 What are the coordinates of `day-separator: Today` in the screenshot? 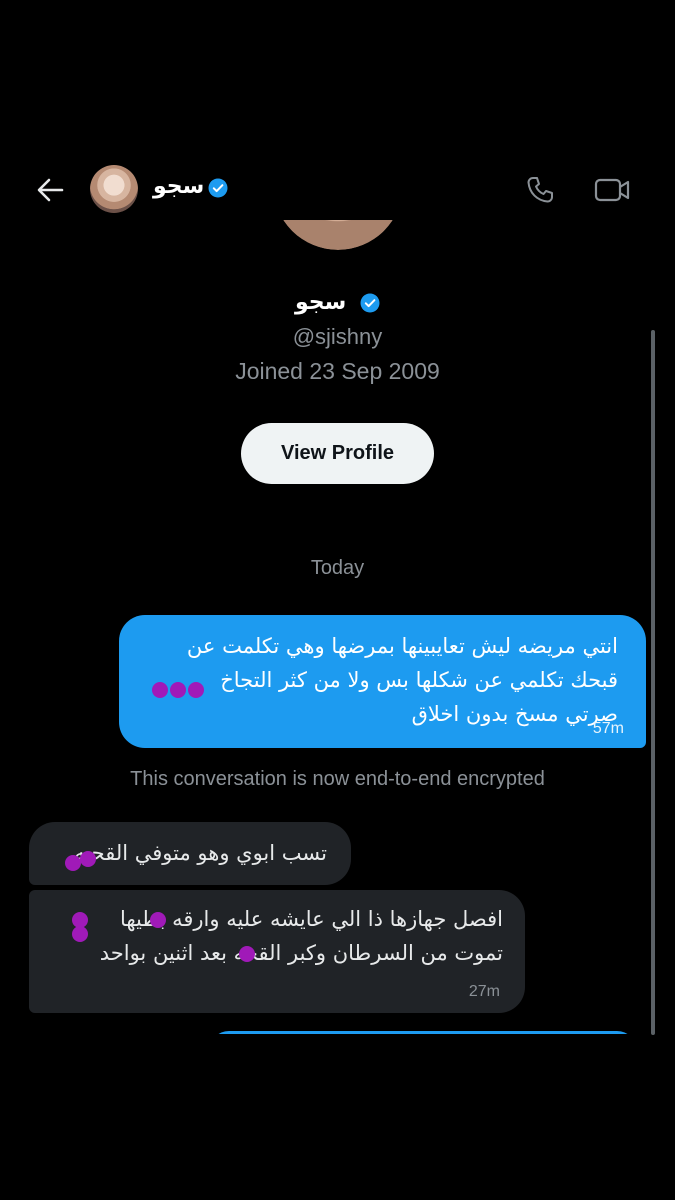 It's located at (337, 568).